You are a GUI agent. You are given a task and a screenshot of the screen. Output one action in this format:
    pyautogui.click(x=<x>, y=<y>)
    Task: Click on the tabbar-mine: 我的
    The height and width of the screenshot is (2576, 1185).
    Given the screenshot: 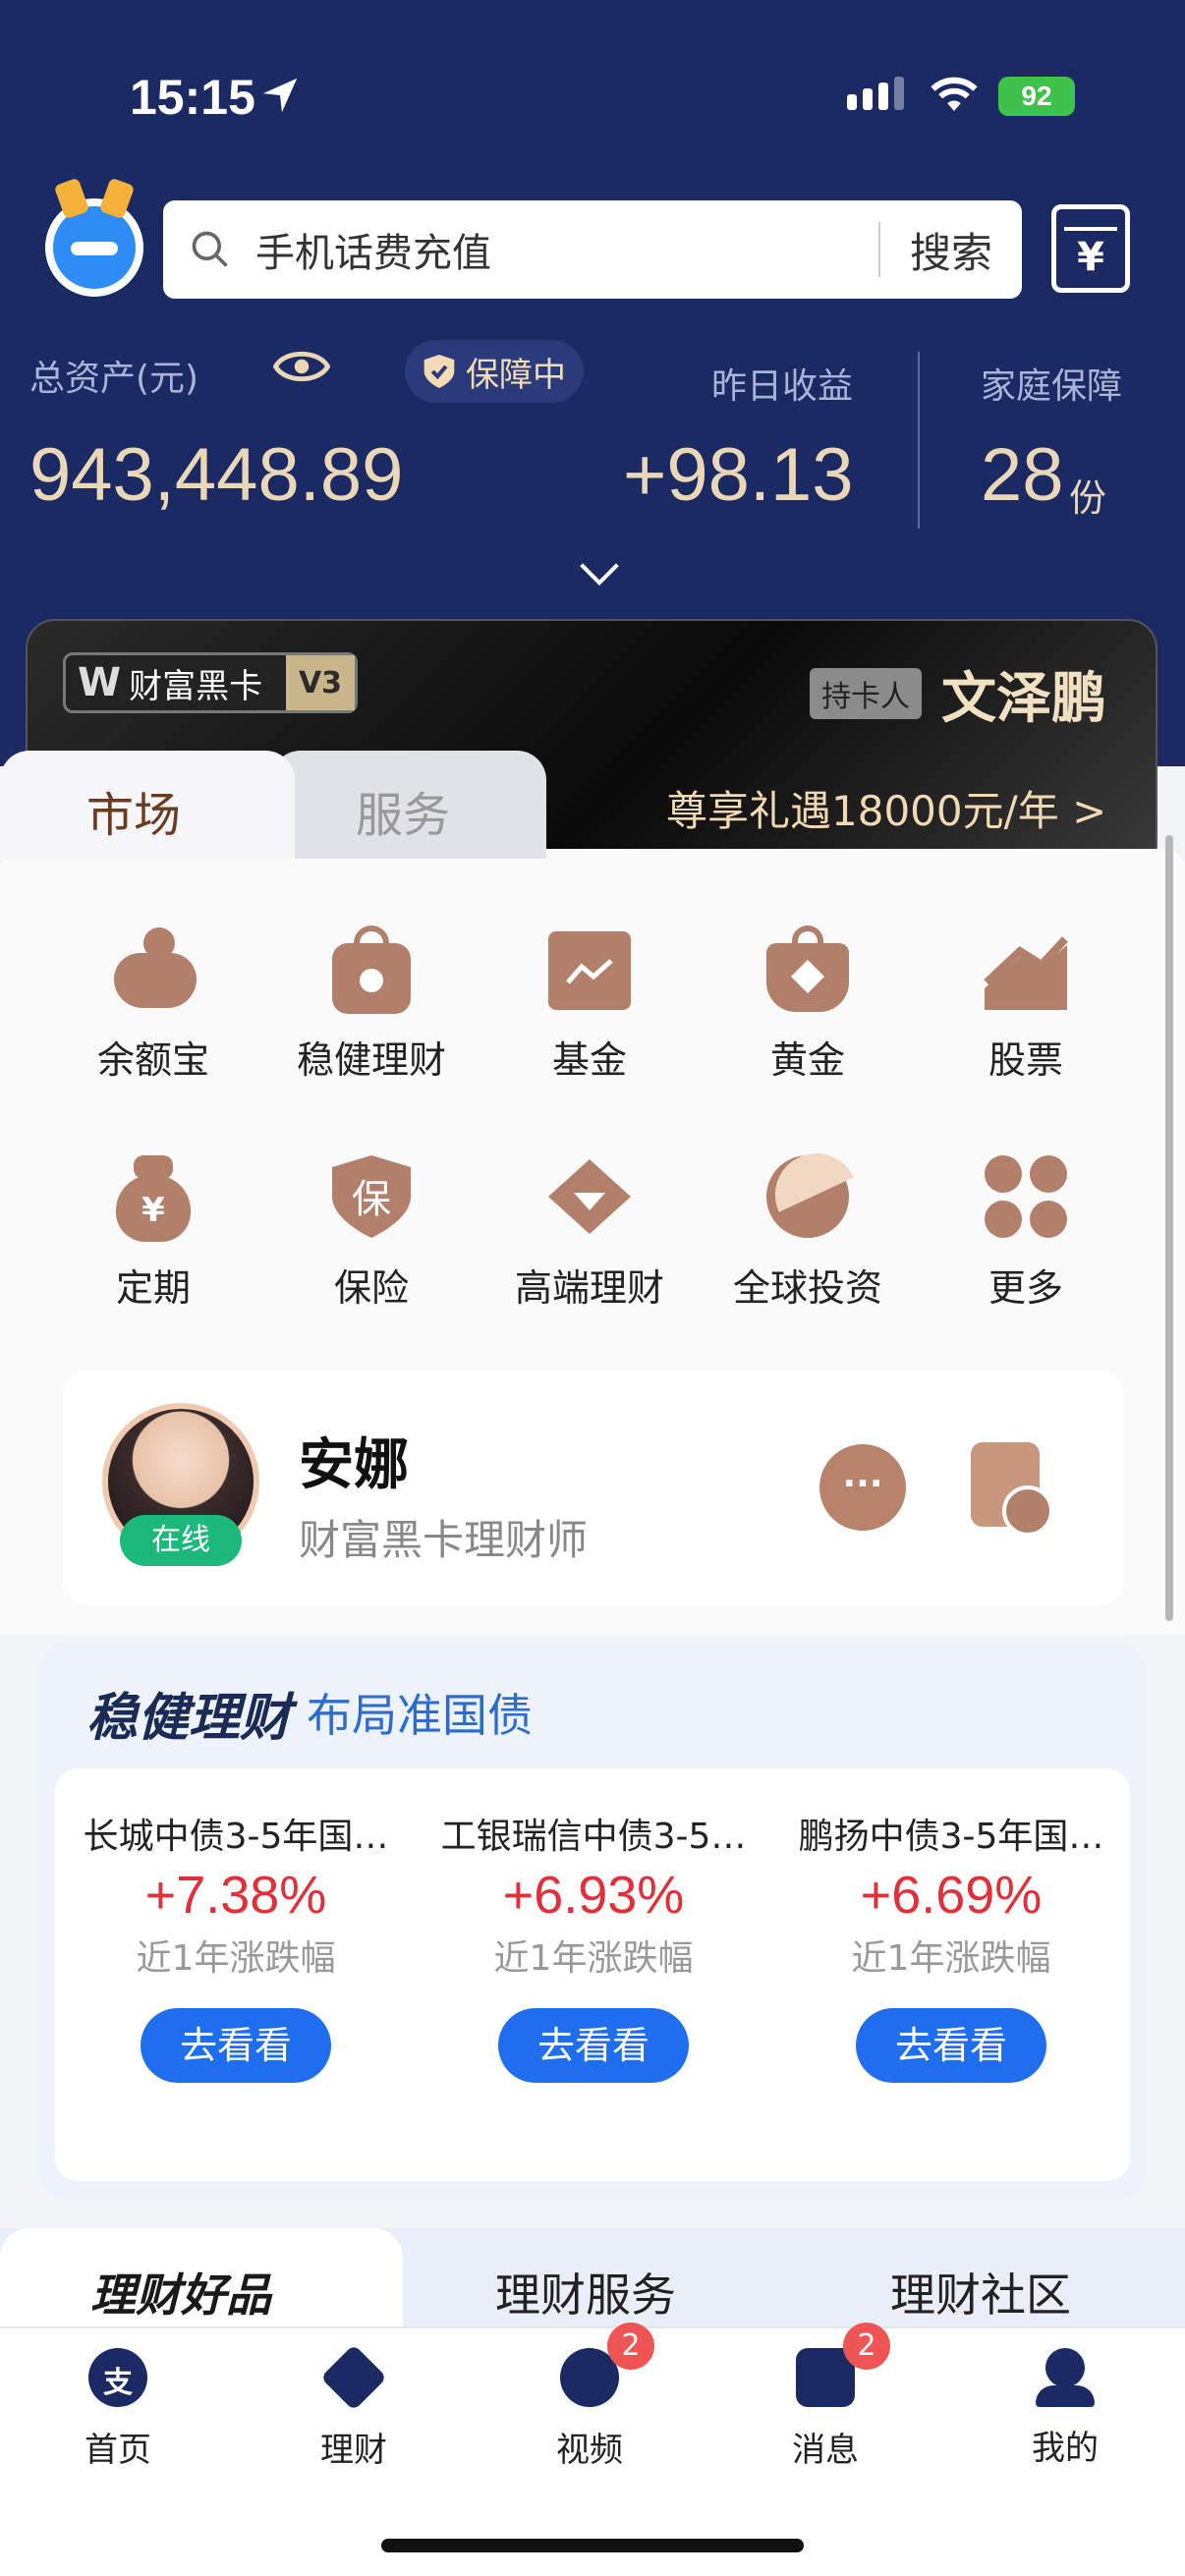 What is the action you would take?
    pyautogui.click(x=1065, y=2408)
    